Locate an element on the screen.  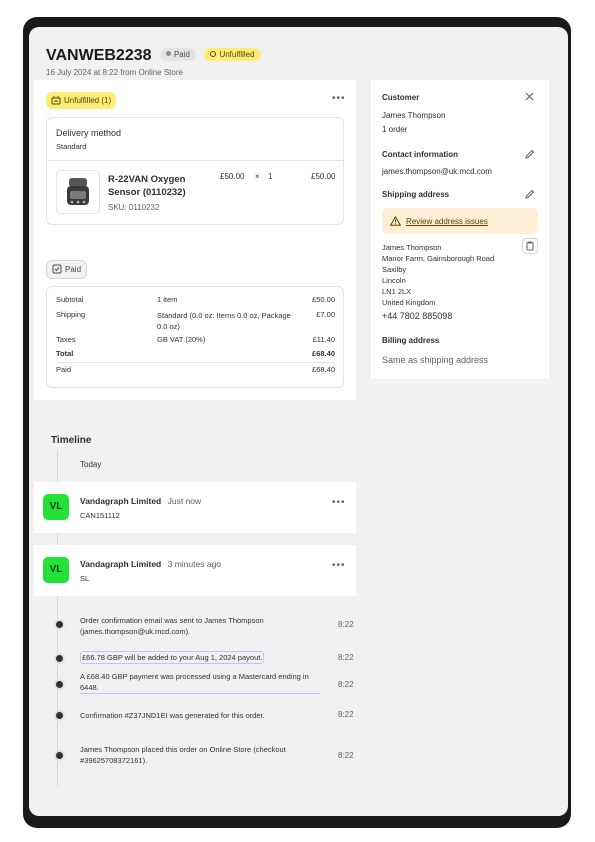
customer-phone: +44 7802 885098 is located at coordinates (417, 316).